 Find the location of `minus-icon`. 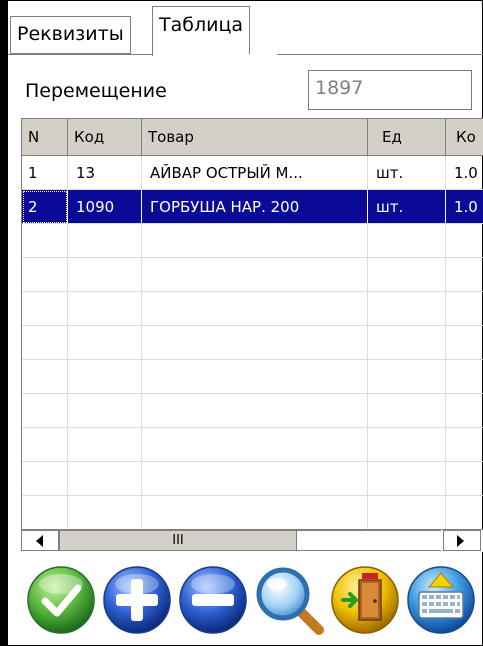

minus-icon is located at coordinates (213, 600).